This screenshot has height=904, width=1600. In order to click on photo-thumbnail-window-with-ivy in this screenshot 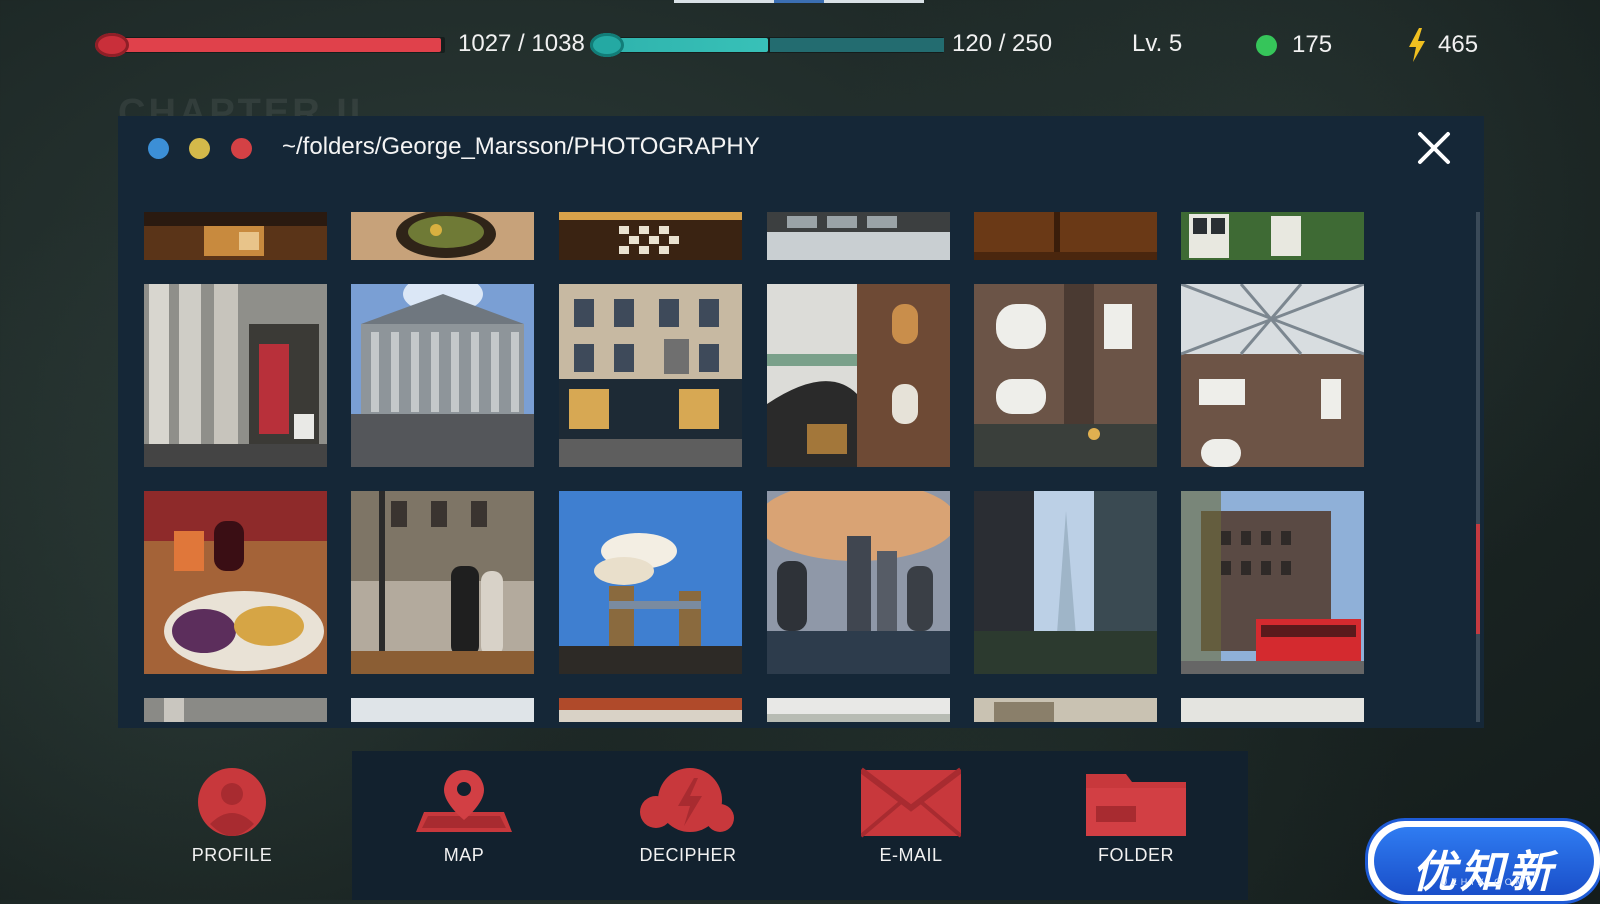, I will do `click(1272, 236)`.